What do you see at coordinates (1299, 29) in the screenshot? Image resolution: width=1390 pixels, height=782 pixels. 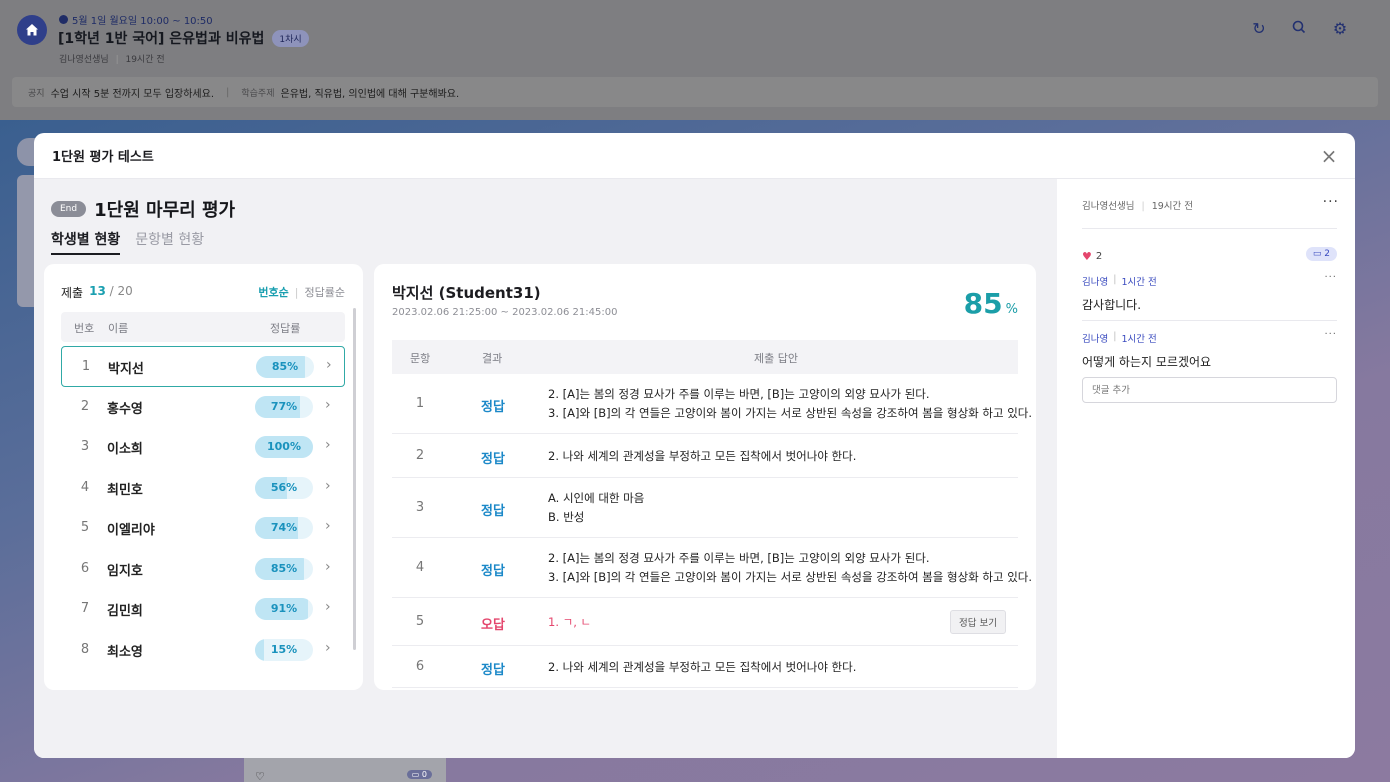 I see `search-icon` at bounding box center [1299, 29].